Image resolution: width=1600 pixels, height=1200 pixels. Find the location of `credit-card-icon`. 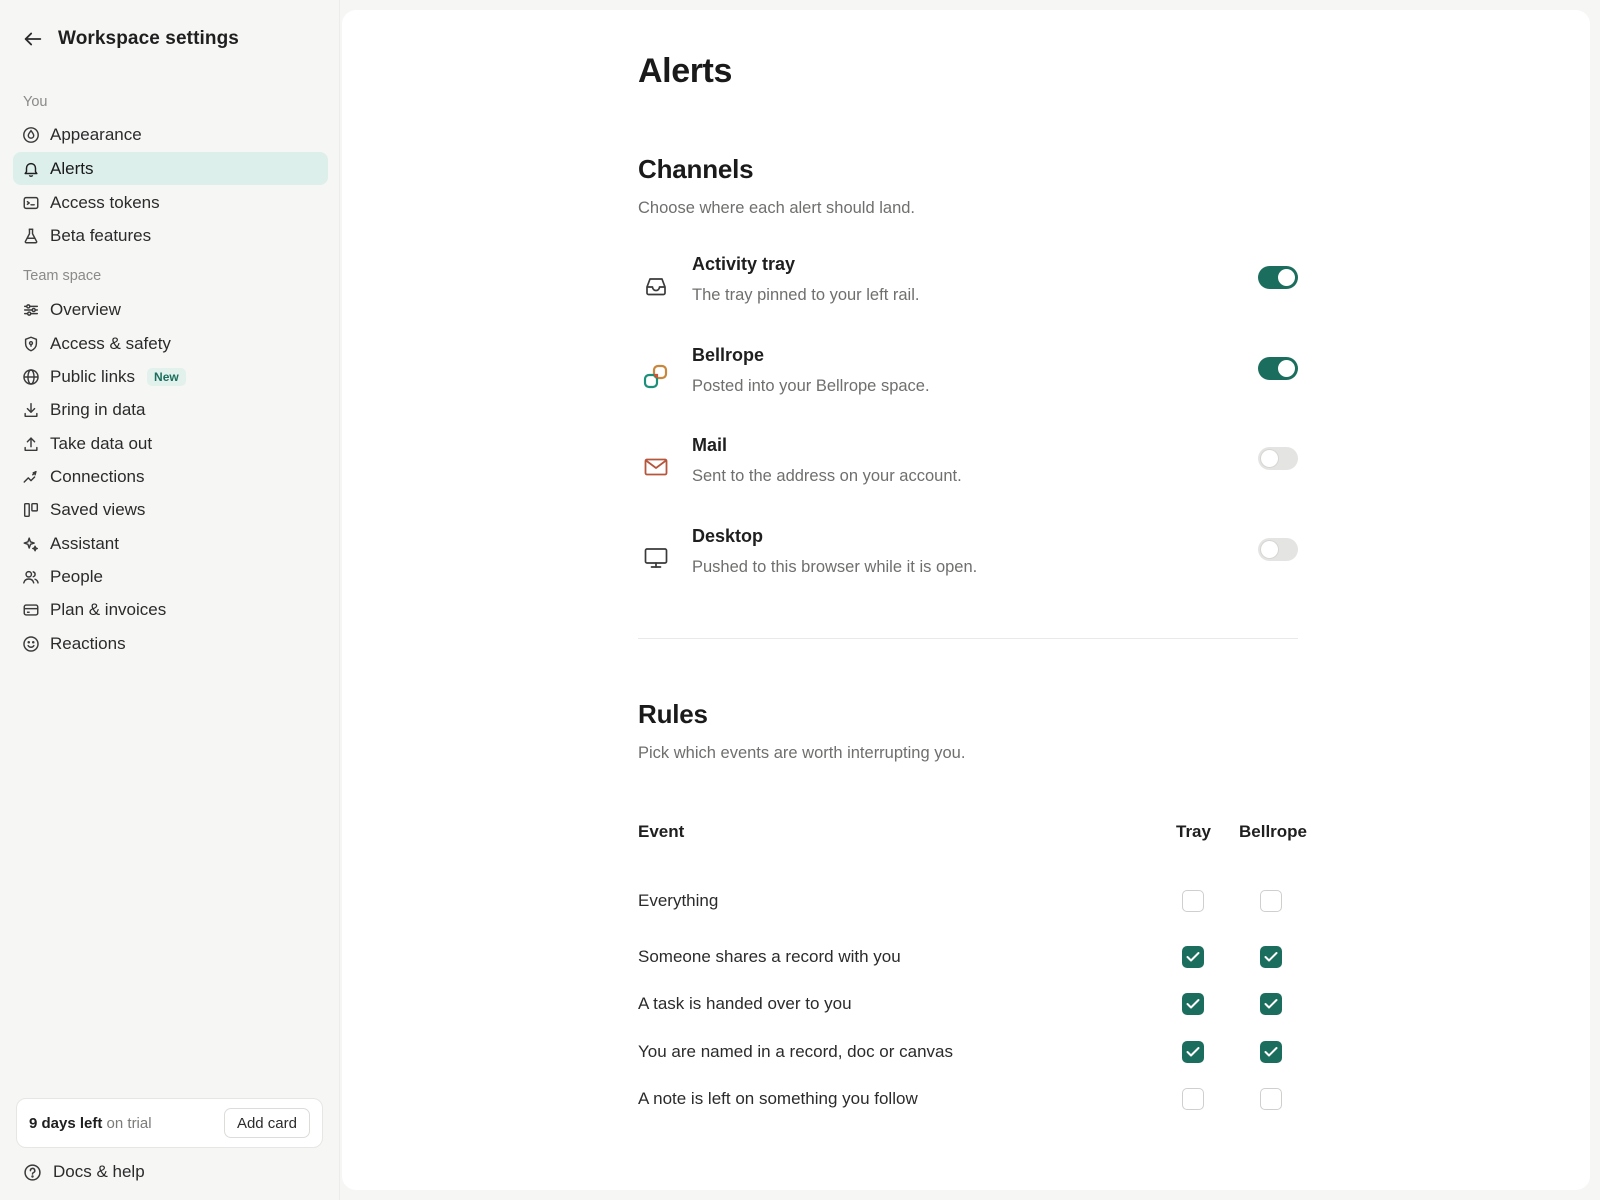

credit-card-icon is located at coordinates (31, 609).